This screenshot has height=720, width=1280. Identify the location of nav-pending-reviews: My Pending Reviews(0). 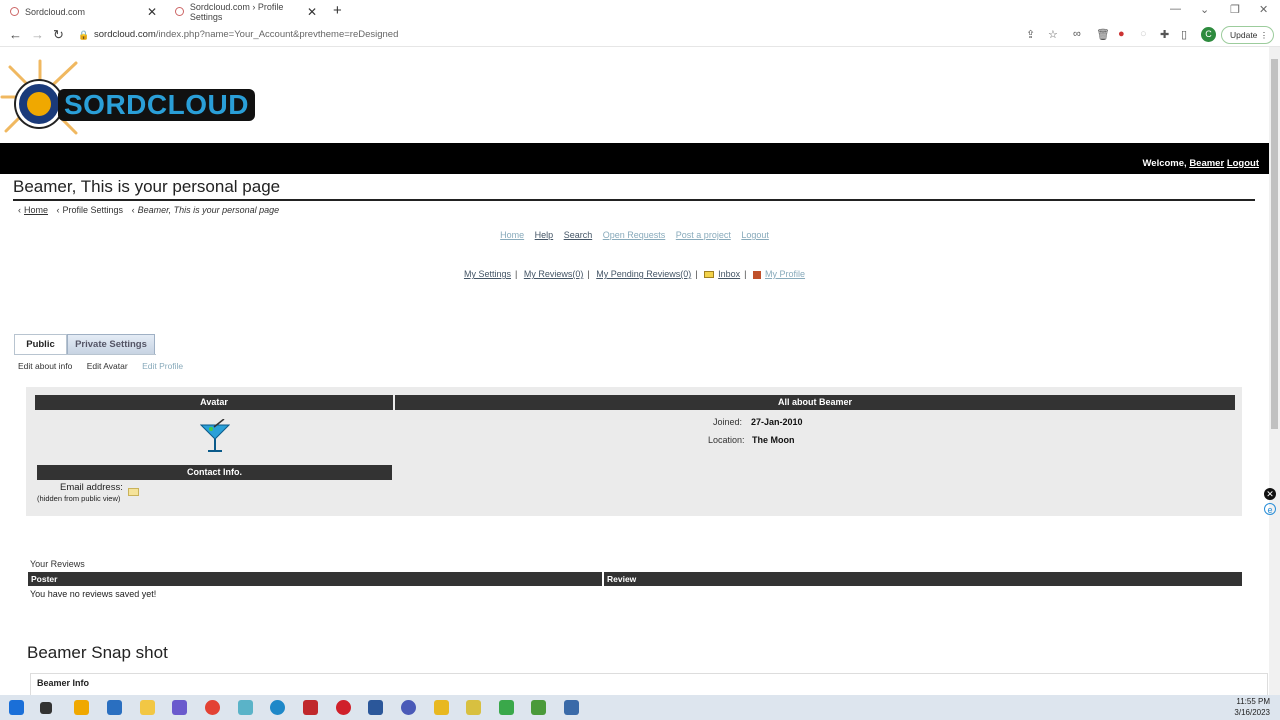
(643, 274).